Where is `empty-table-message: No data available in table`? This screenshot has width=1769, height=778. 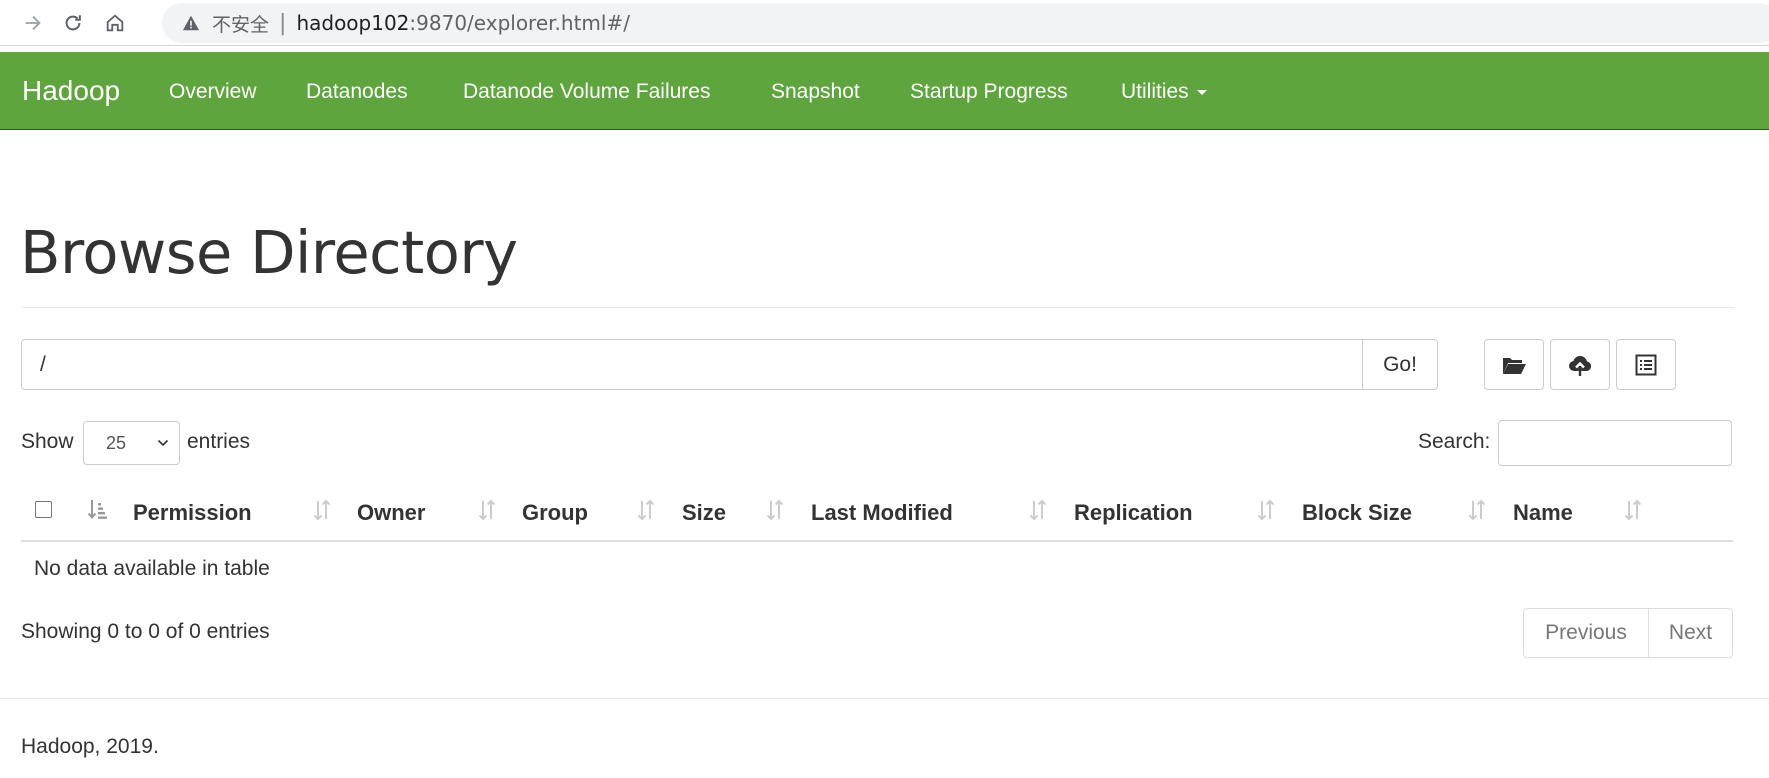 empty-table-message: No data available in table is located at coordinates (152, 568).